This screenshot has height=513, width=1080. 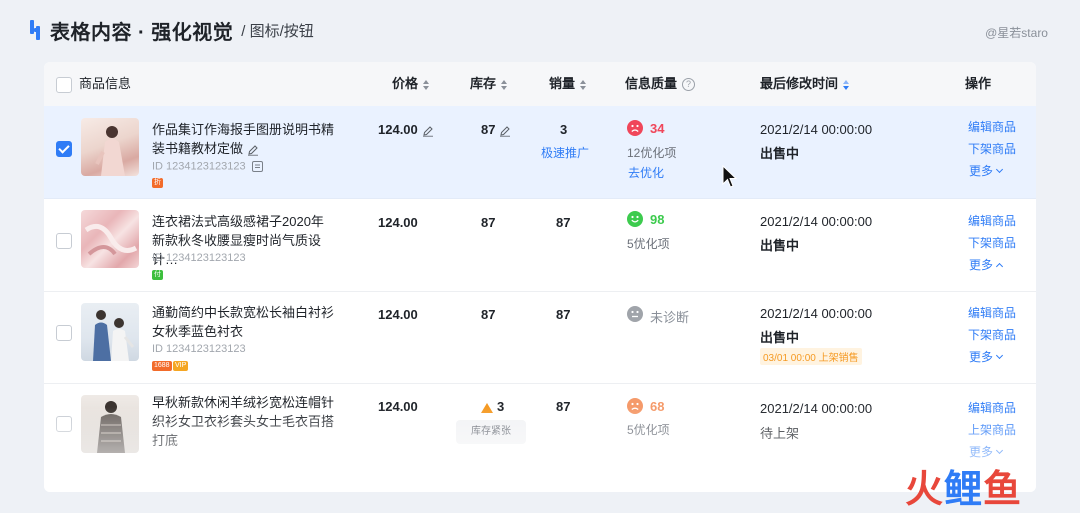 What do you see at coordinates (488, 129) in the screenshot?
I see `stock-text: 87` at bounding box center [488, 129].